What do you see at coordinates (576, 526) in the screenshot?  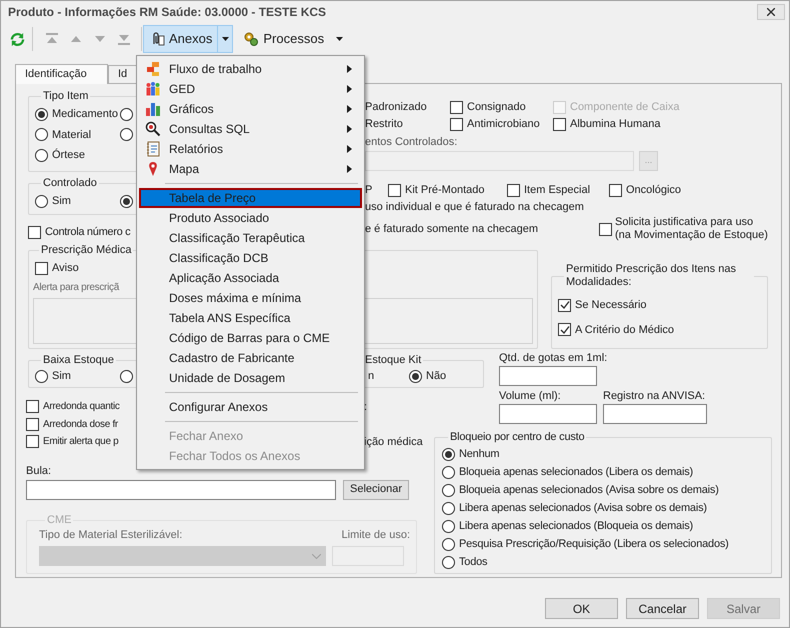 I see `radio-label: Libera apenas selecionados (Bloqueia os demais)` at bounding box center [576, 526].